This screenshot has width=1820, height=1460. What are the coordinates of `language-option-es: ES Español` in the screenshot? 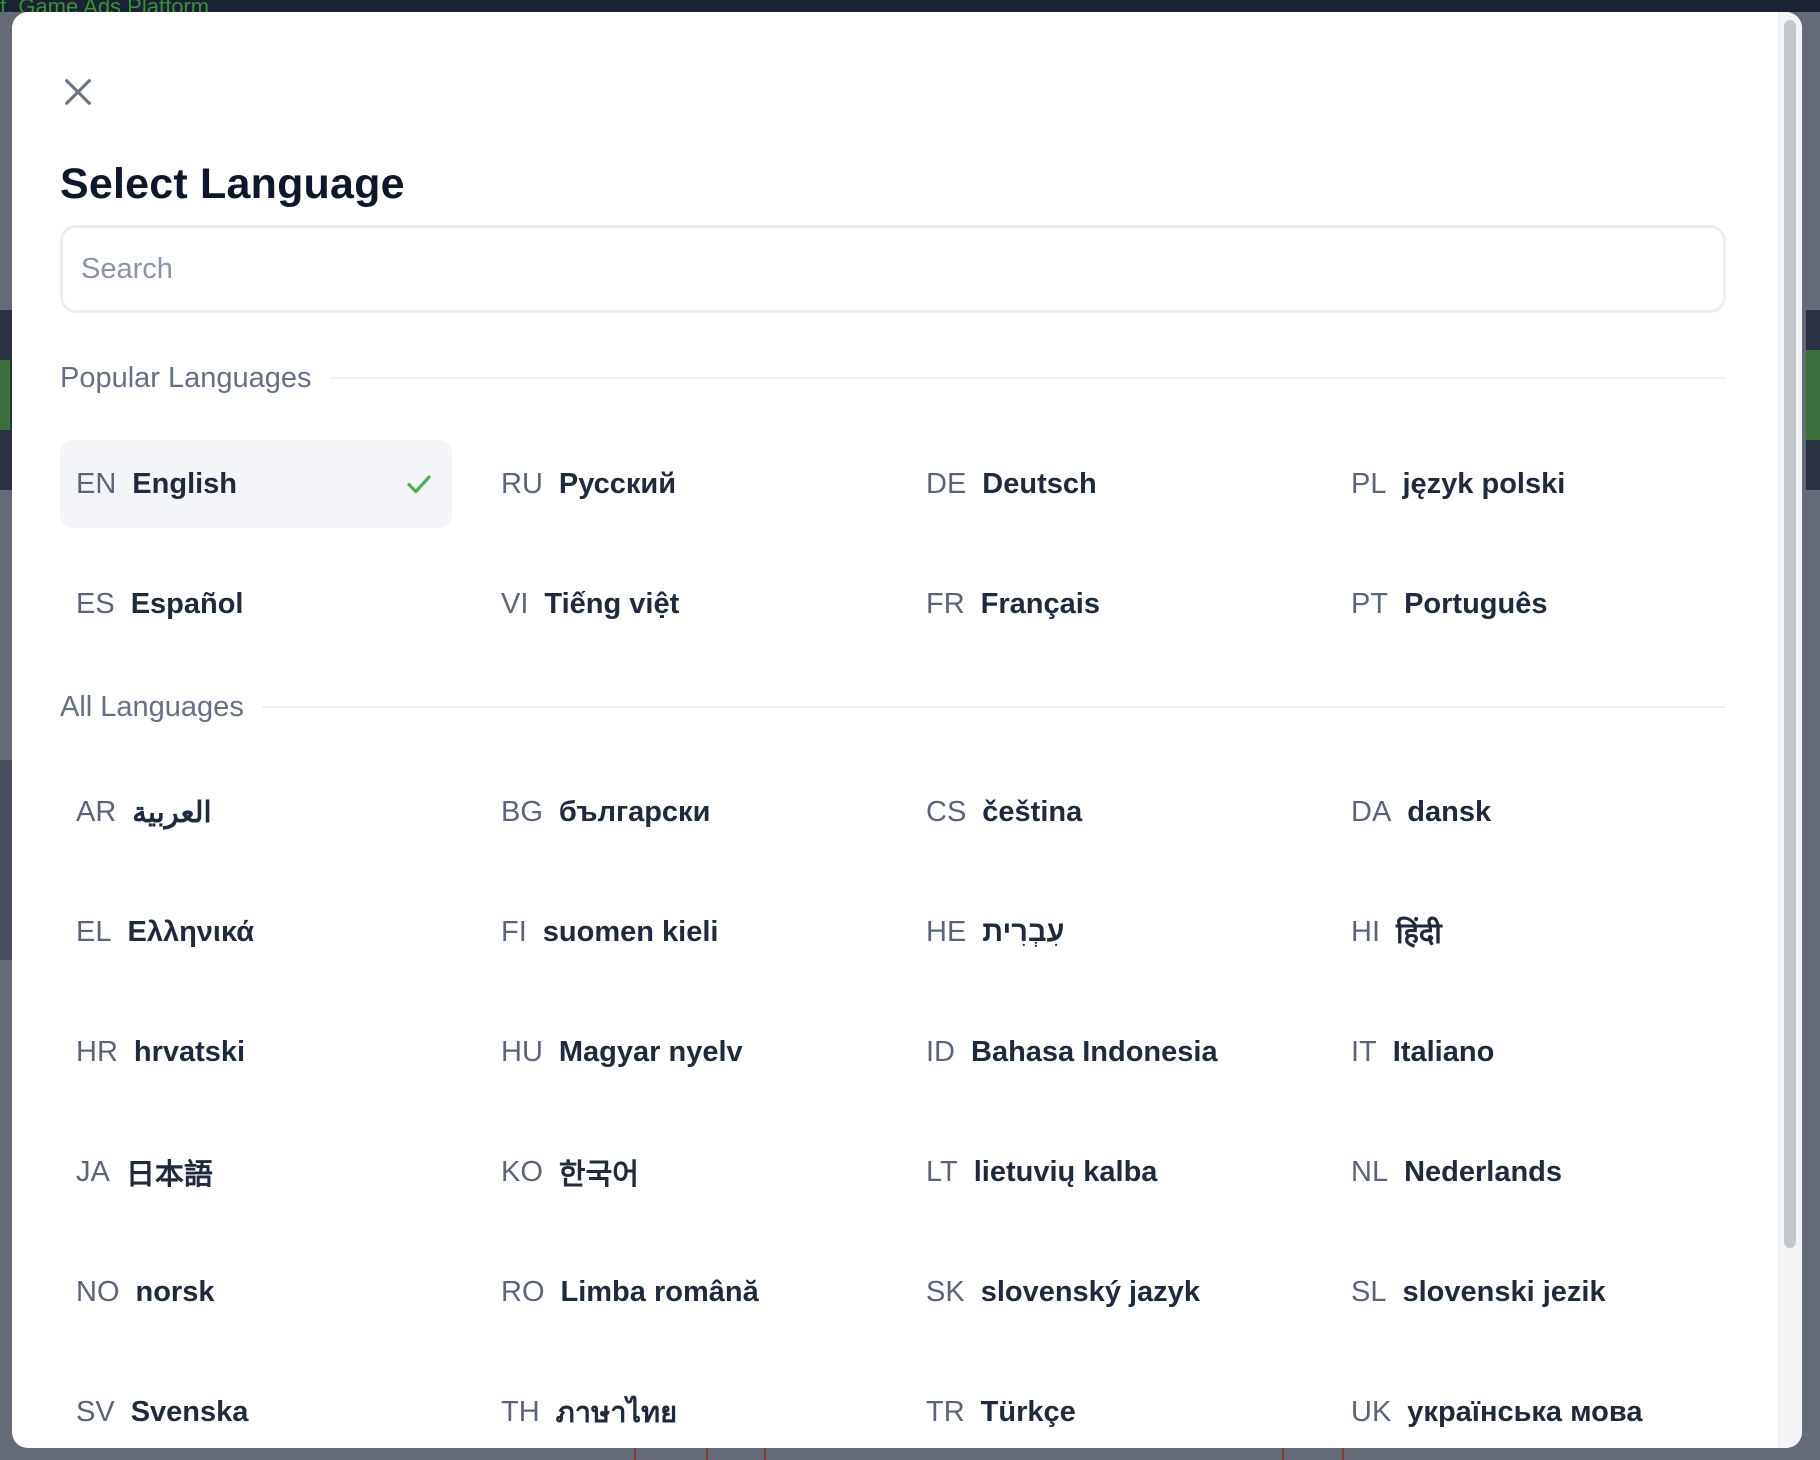 It's located at (256, 604).